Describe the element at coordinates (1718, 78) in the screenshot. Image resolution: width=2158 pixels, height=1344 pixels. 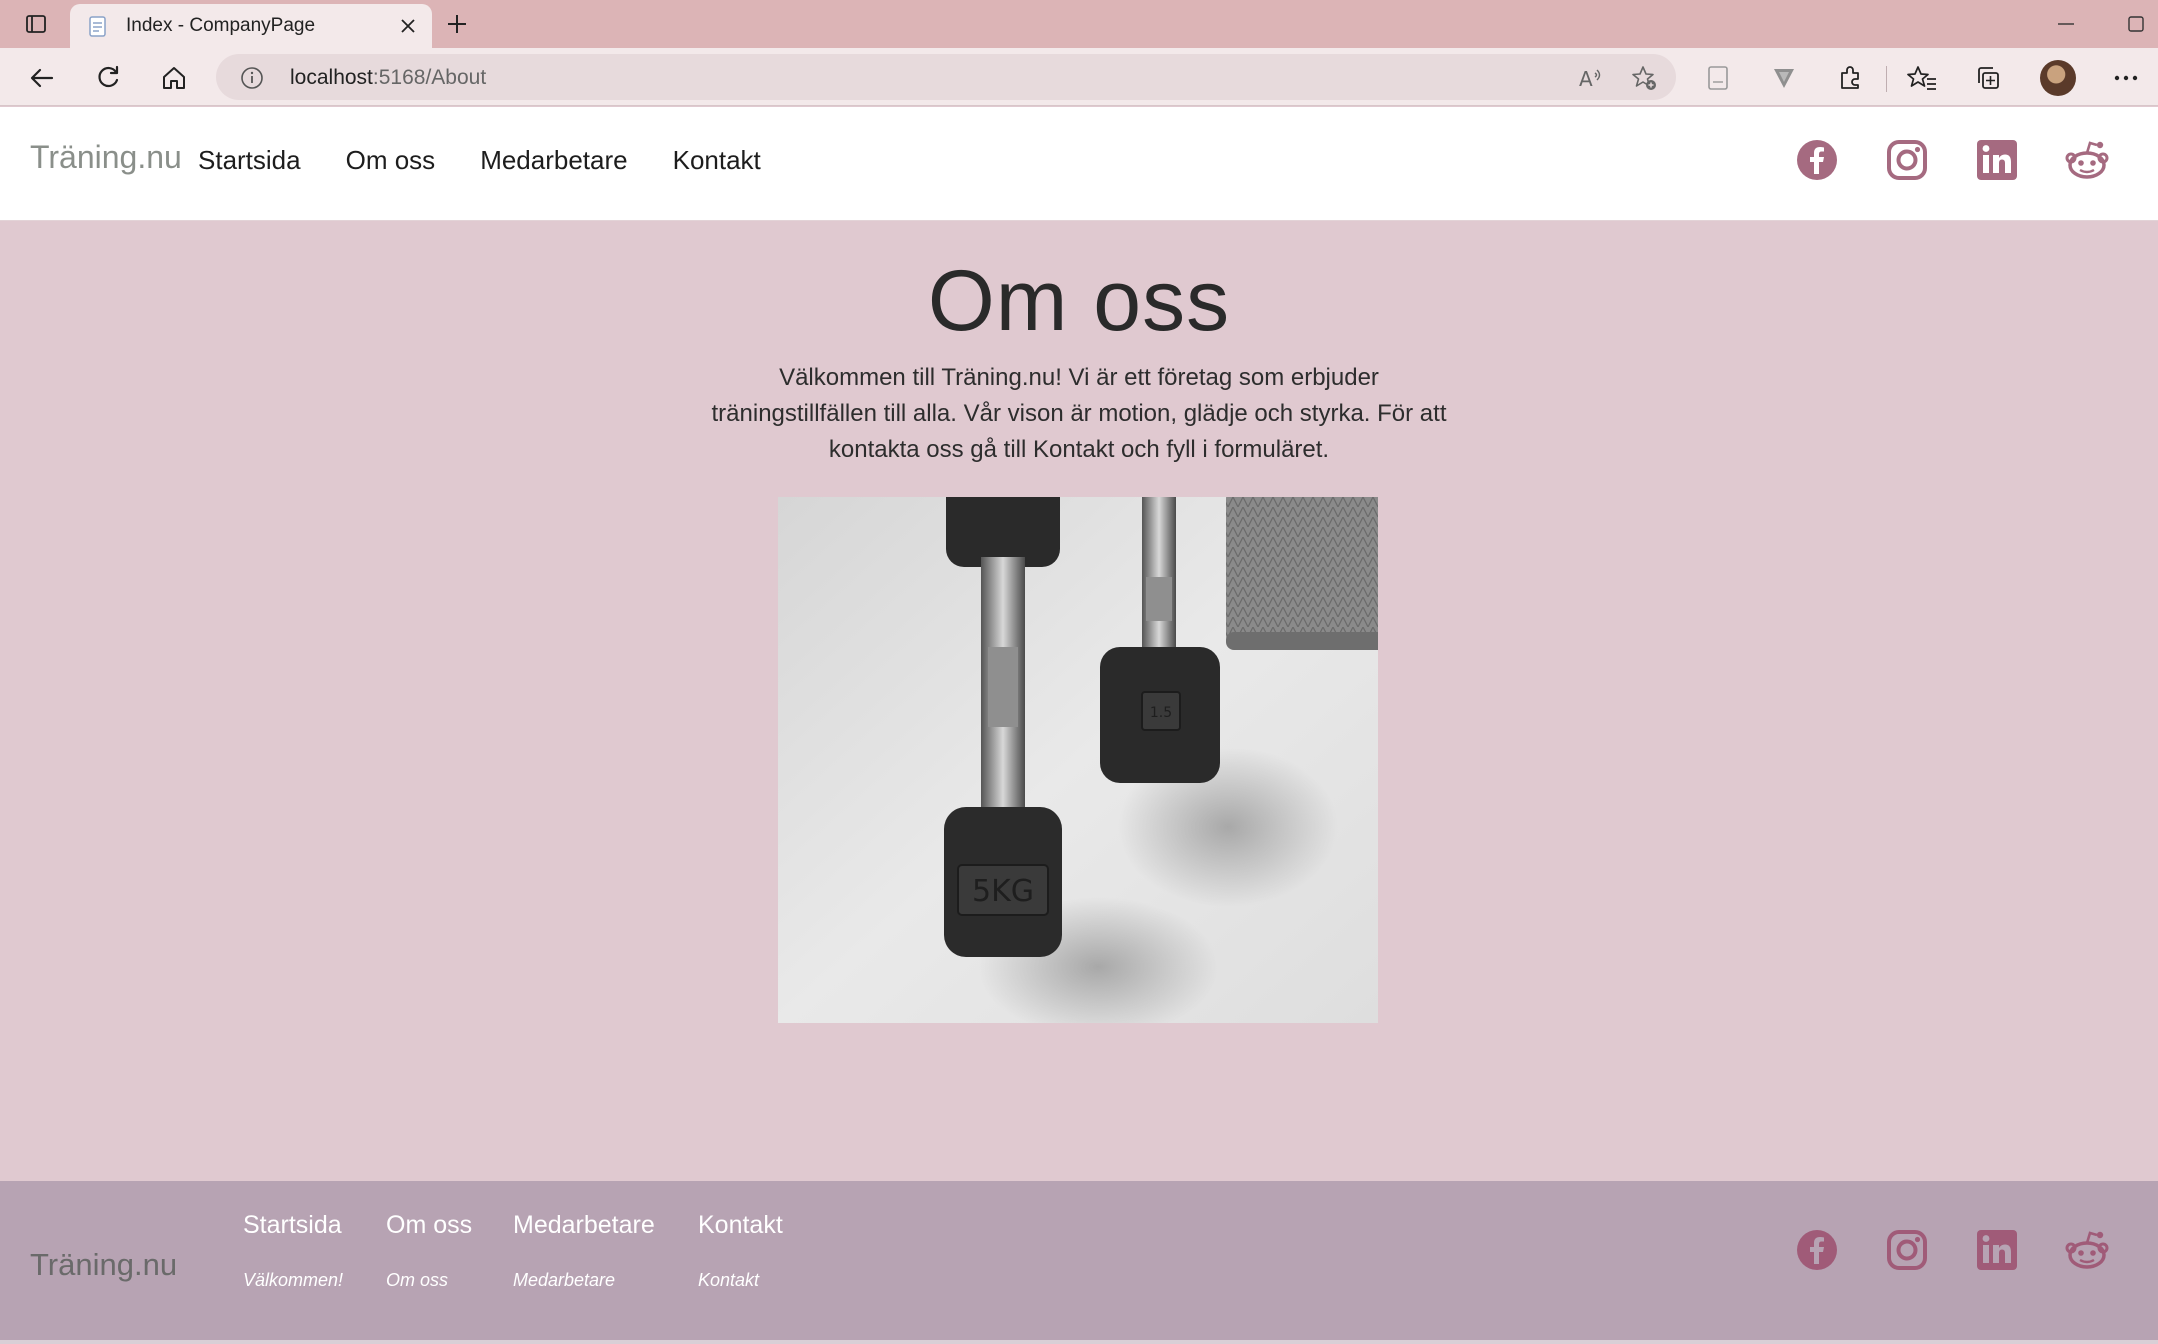
I see `page-icon` at that location.